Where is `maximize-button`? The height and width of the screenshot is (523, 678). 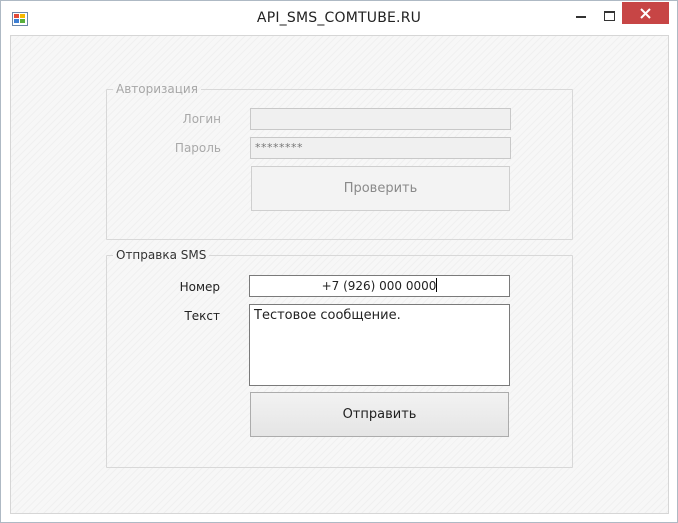
maximize-button is located at coordinates (609, 16).